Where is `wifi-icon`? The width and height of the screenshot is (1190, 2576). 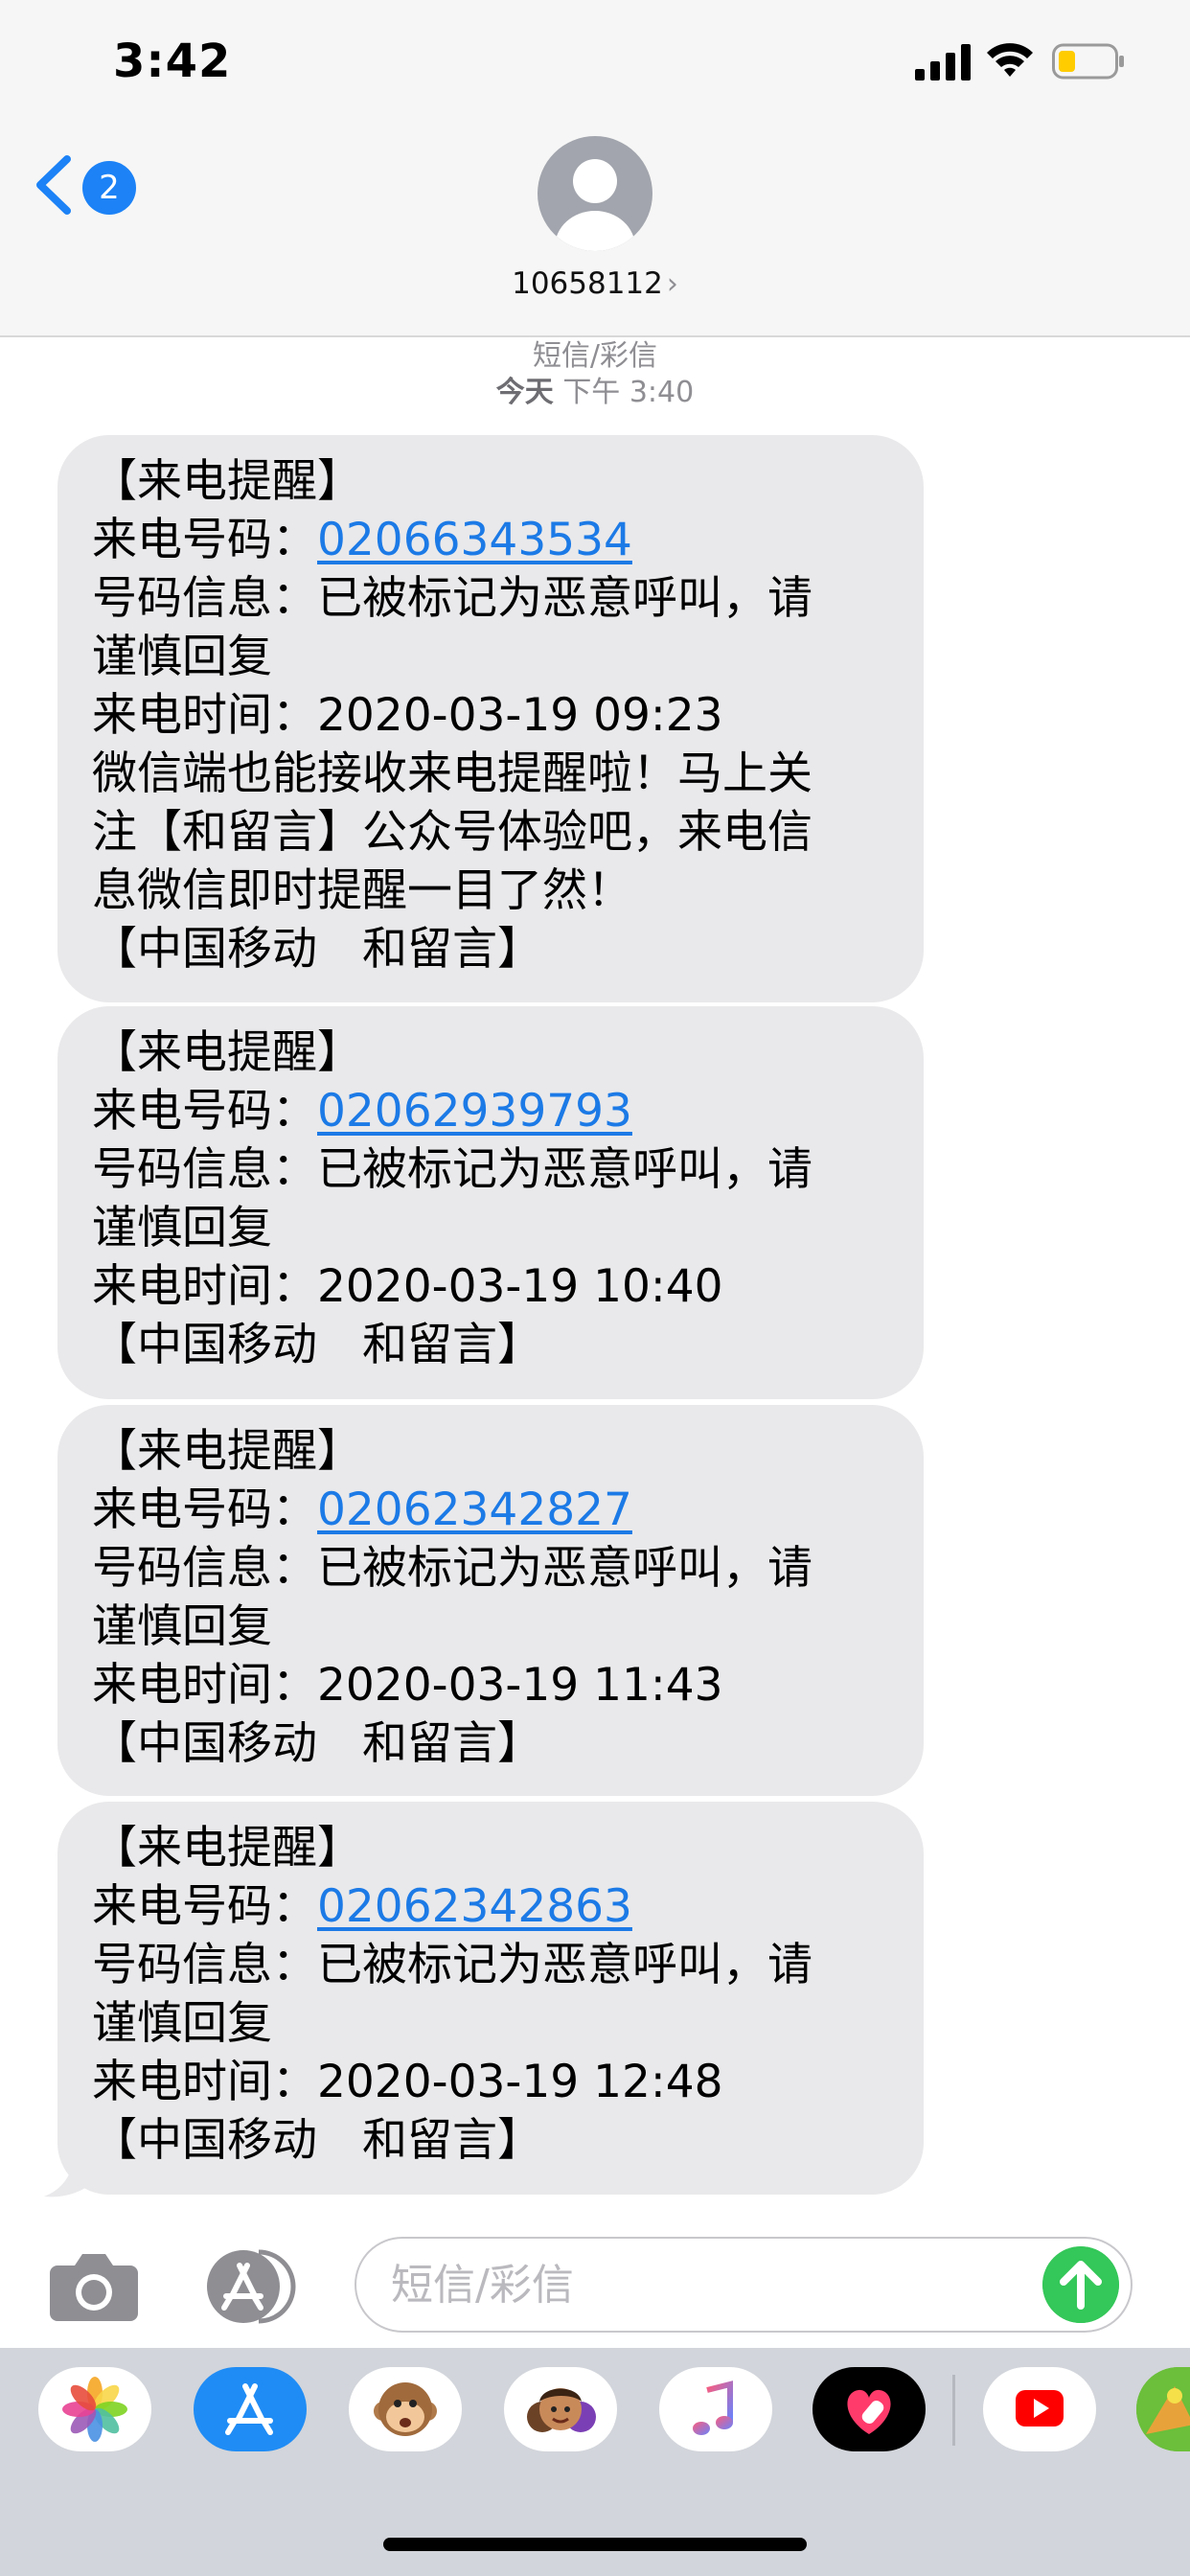 wifi-icon is located at coordinates (1010, 60).